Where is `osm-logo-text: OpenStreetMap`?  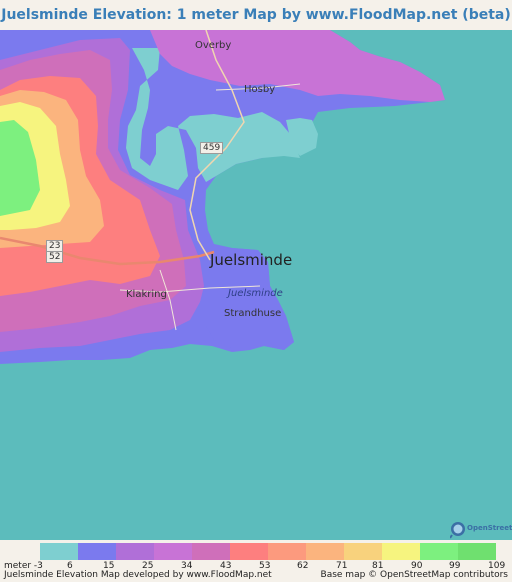 osm-logo-text: OpenStreetMap is located at coordinates (489, 528).